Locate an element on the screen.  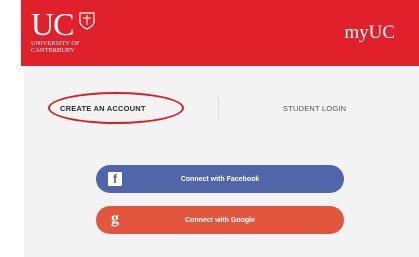
tab-divider is located at coordinates (218, 110).